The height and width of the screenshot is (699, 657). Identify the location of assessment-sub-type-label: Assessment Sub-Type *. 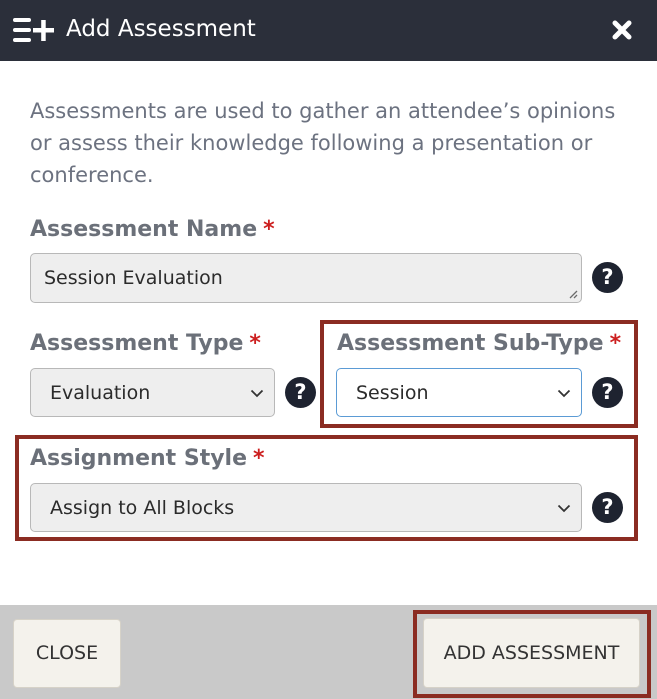
(479, 344).